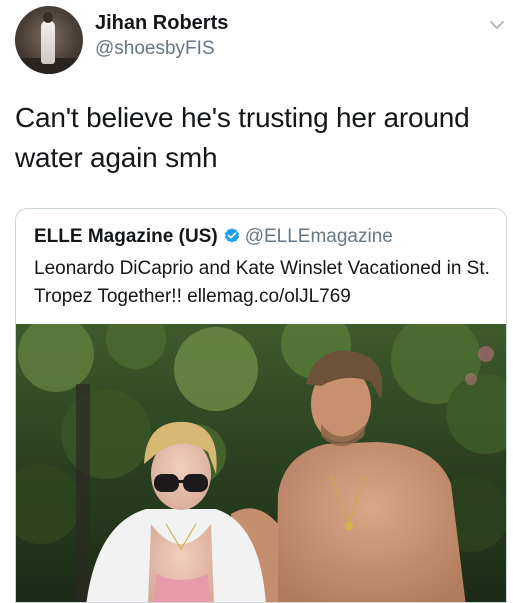  I want to click on tree-trunk, so click(83, 493).